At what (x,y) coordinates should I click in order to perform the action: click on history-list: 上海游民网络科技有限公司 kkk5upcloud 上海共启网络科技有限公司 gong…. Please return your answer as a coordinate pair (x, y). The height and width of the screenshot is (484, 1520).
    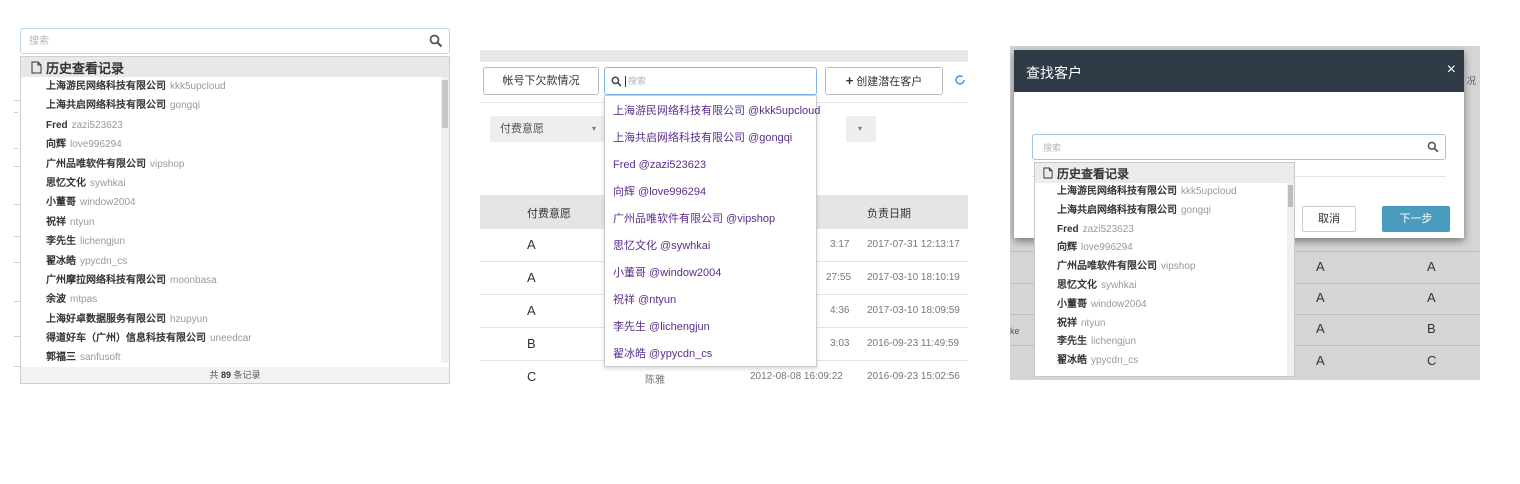
    Looking at the image, I should click on (1164, 277).